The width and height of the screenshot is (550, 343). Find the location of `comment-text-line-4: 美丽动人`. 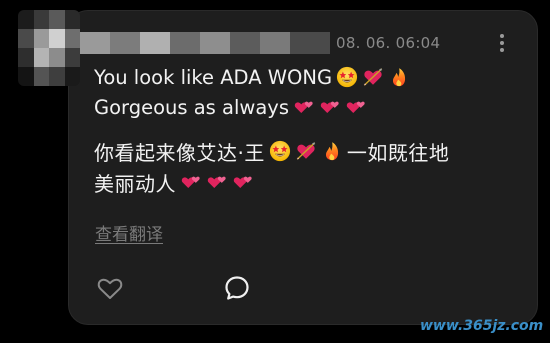

comment-text-line-4: 美丽动人 is located at coordinates (135, 183).